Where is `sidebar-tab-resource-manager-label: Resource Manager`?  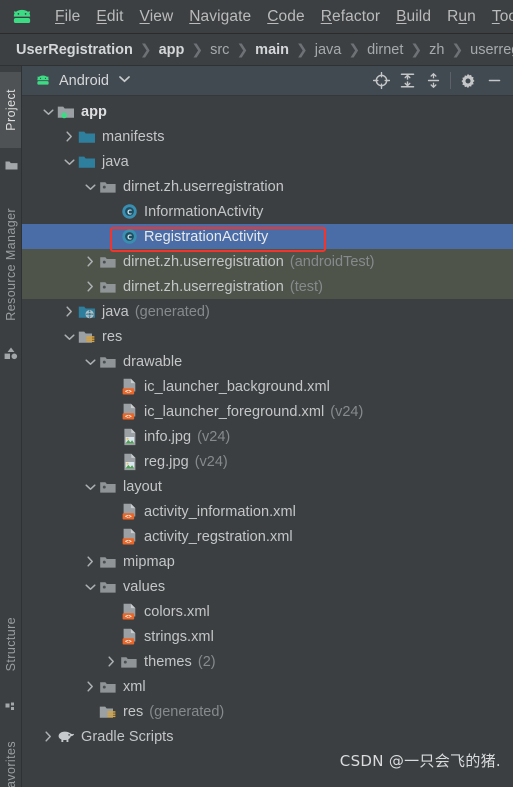
sidebar-tab-resource-manager-label: Resource Manager is located at coordinates (11, 264).